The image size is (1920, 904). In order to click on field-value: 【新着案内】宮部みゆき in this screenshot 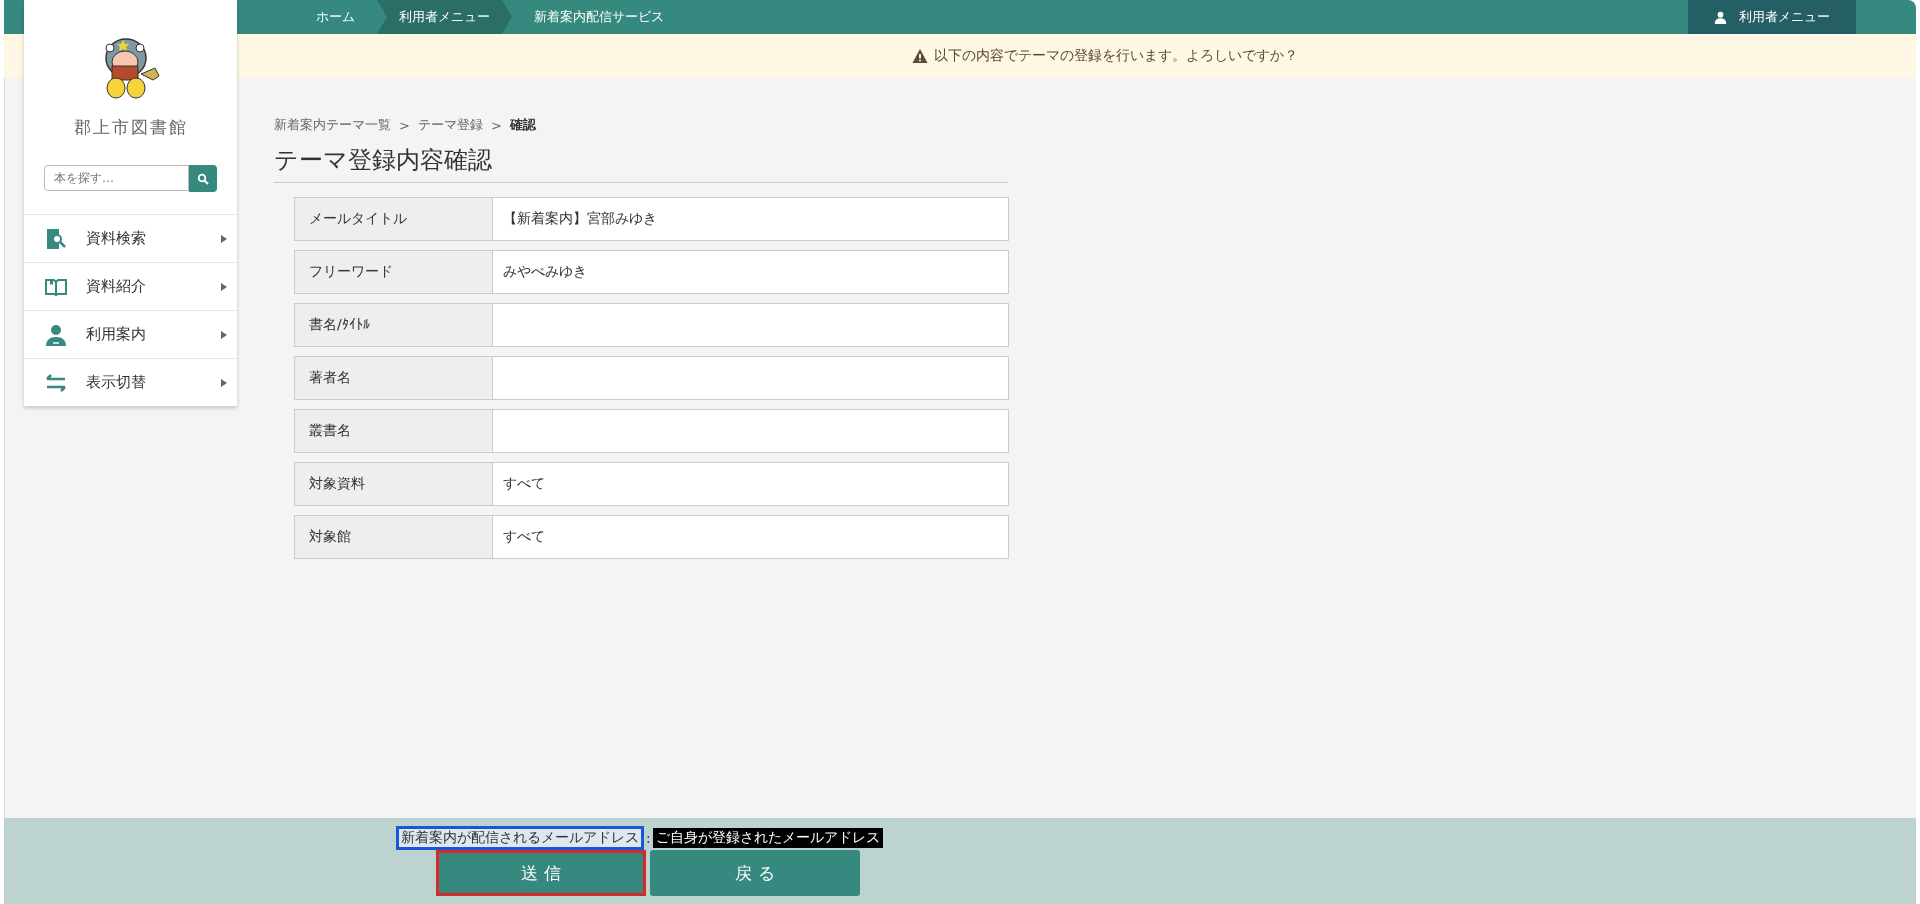, I will do `click(580, 218)`.